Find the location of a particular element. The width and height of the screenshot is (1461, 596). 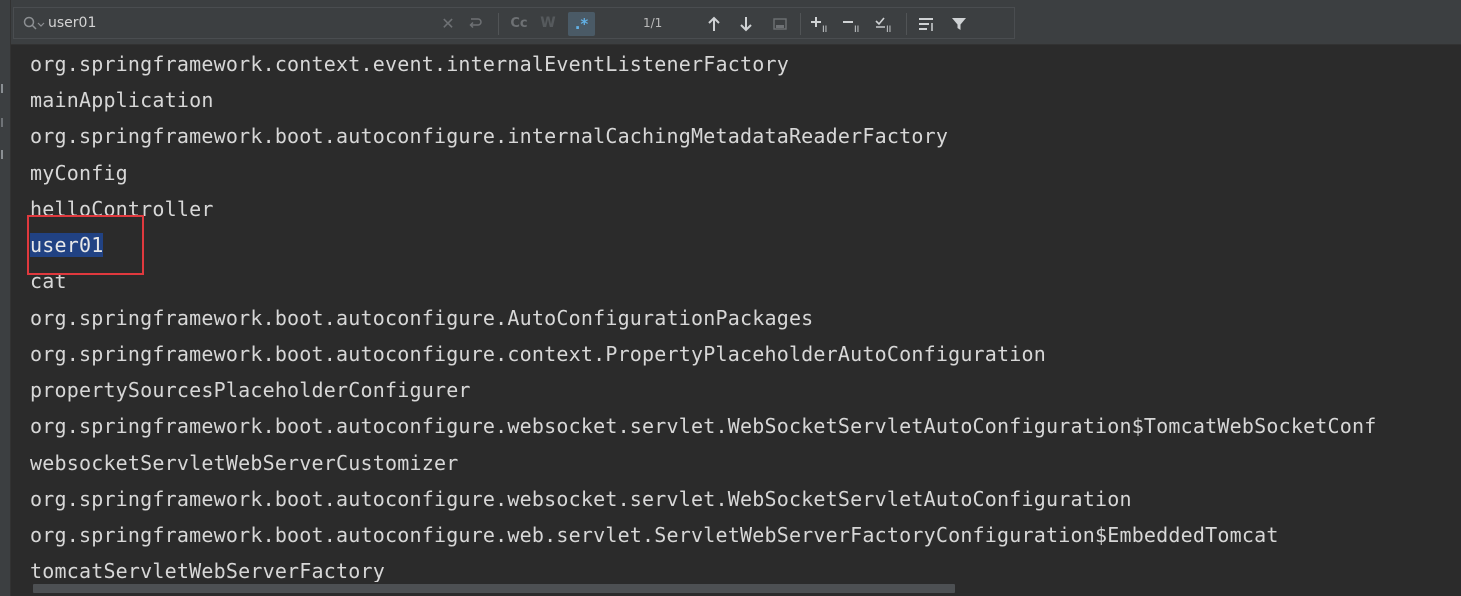

filter-icon is located at coordinates (959, 24).